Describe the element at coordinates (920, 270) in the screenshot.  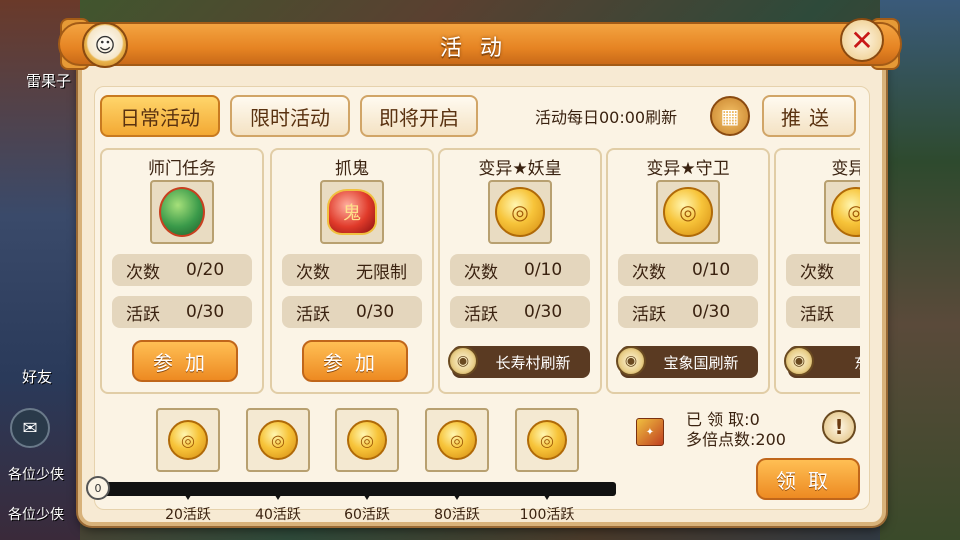
I see `game-background-right` at that location.